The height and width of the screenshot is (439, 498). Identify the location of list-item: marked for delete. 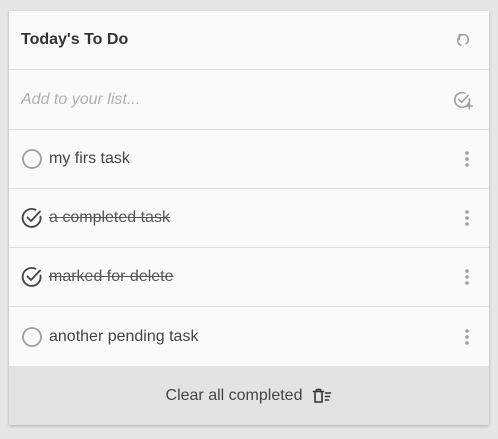
(249, 277).